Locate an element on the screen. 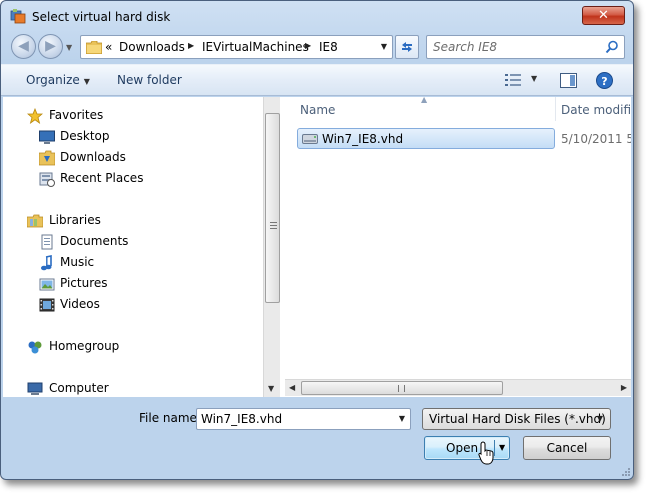 Image resolution: width=650 pixels, height=495 pixels. open-button: Open ▼ is located at coordinates (467, 448).